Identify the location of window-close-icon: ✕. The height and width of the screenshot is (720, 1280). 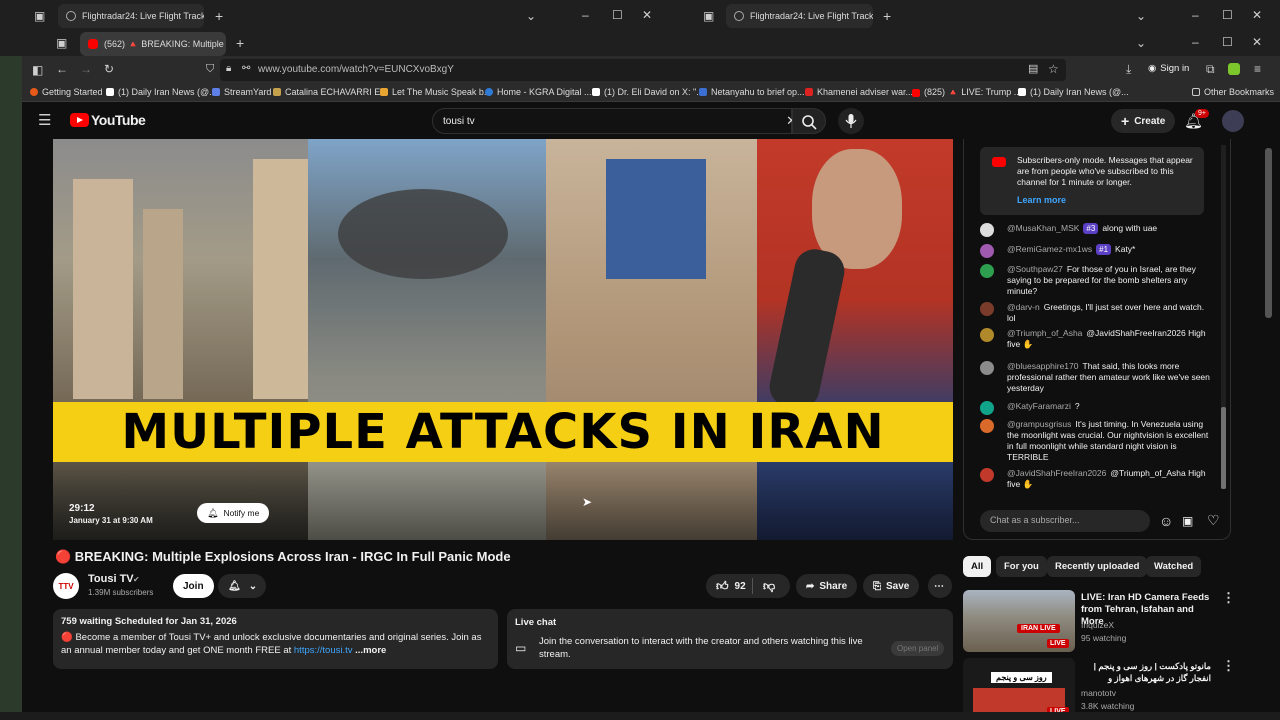
(647, 15).